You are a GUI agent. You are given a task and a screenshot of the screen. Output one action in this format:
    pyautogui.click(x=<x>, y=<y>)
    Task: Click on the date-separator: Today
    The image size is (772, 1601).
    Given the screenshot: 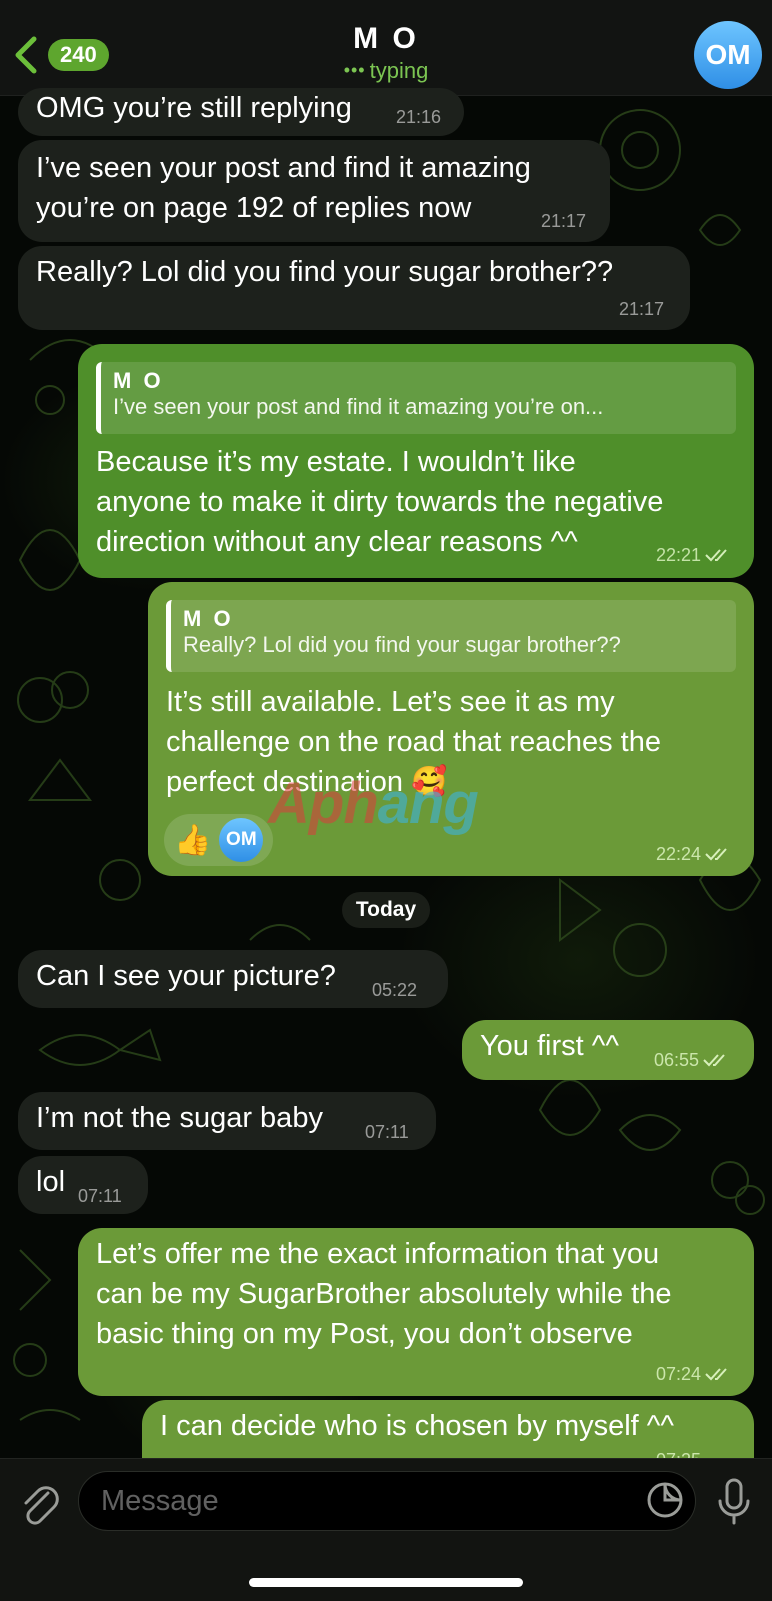 What is the action you would take?
    pyautogui.click(x=386, y=910)
    